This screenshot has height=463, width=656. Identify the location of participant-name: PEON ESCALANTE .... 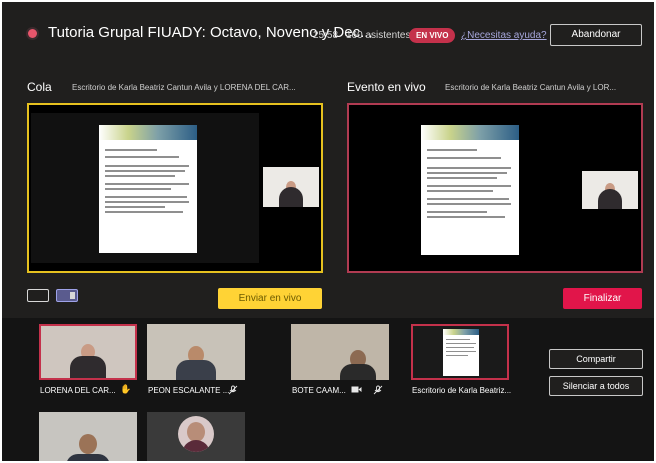
(189, 390).